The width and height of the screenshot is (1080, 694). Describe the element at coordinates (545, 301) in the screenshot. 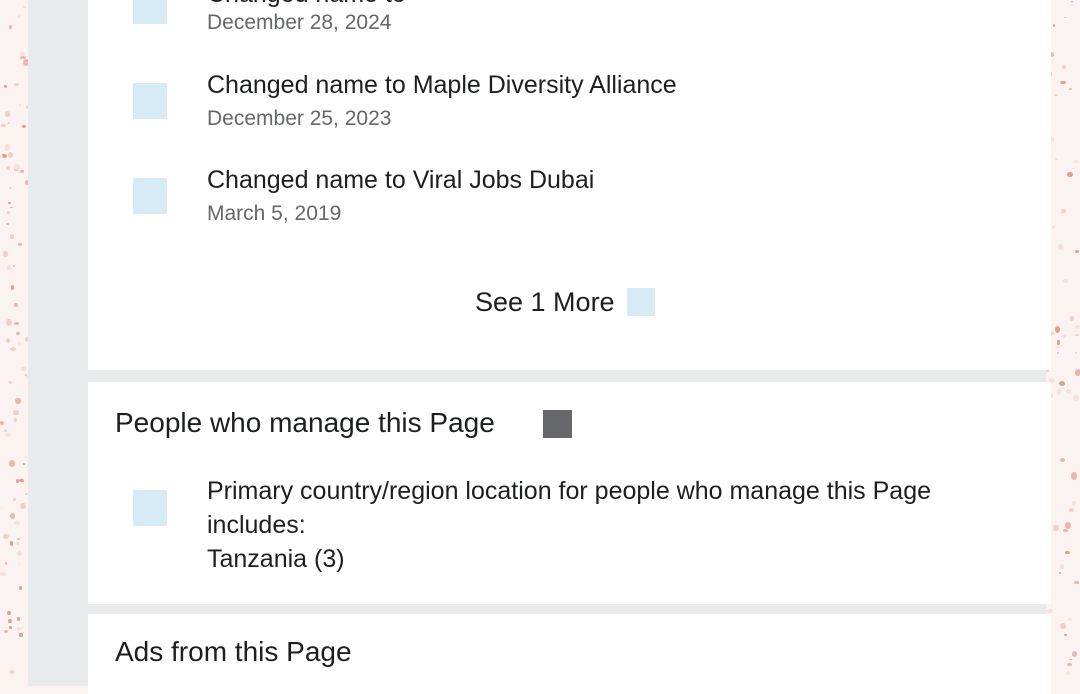

I see `see-more-label: See 1 More` at that location.